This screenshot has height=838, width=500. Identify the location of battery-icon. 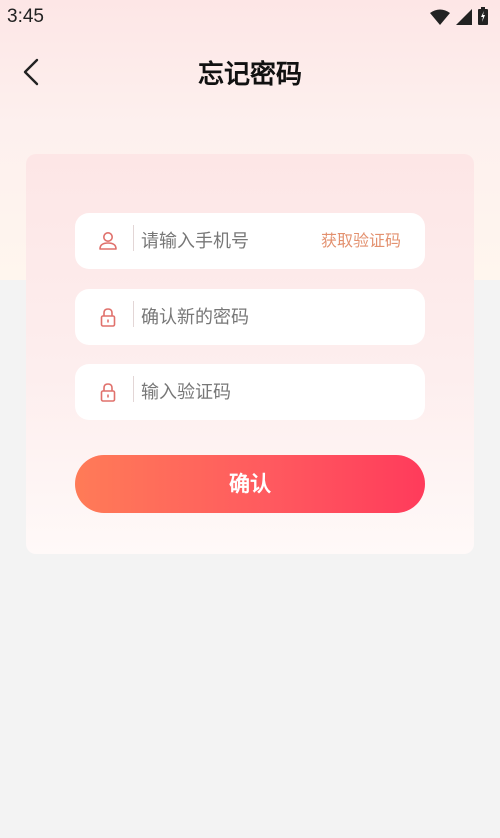
(483, 16).